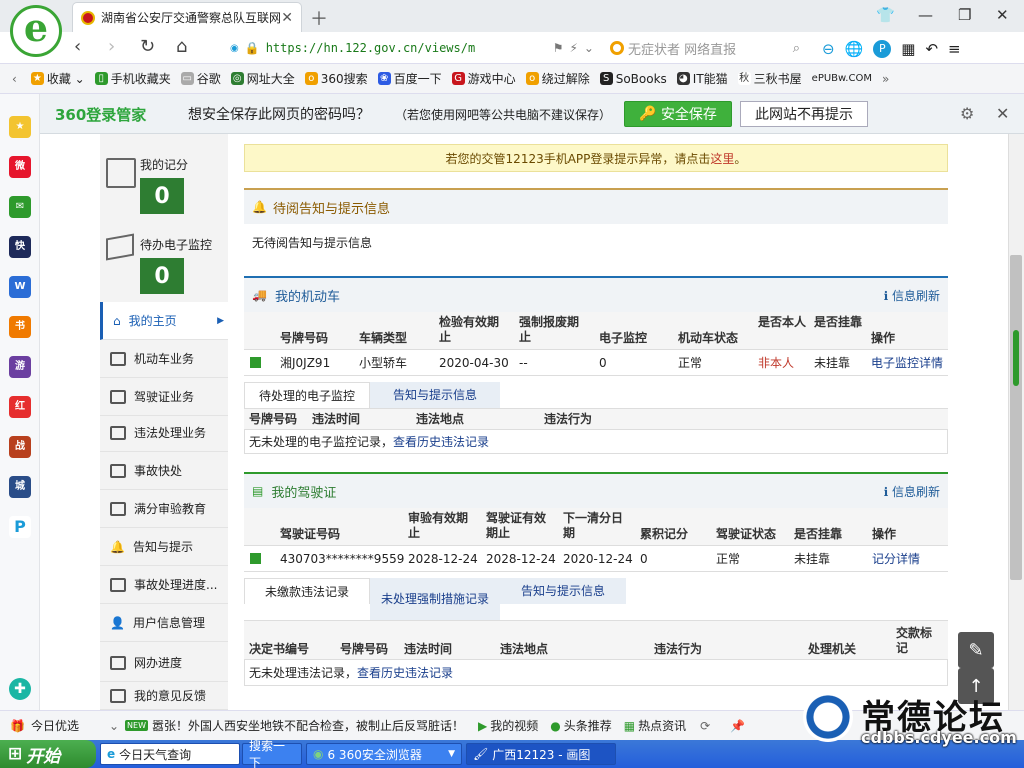  Describe the element at coordinates (20, 127) in the screenshot. I see `star-icon: ★` at that location.